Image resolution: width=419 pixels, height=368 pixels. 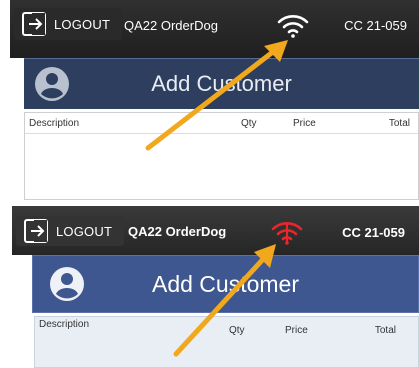 What do you see at coordinates (171, 25) in the screenshot?
I see `store-name: QA22 OrderDog` at bounding box center [171, 25].